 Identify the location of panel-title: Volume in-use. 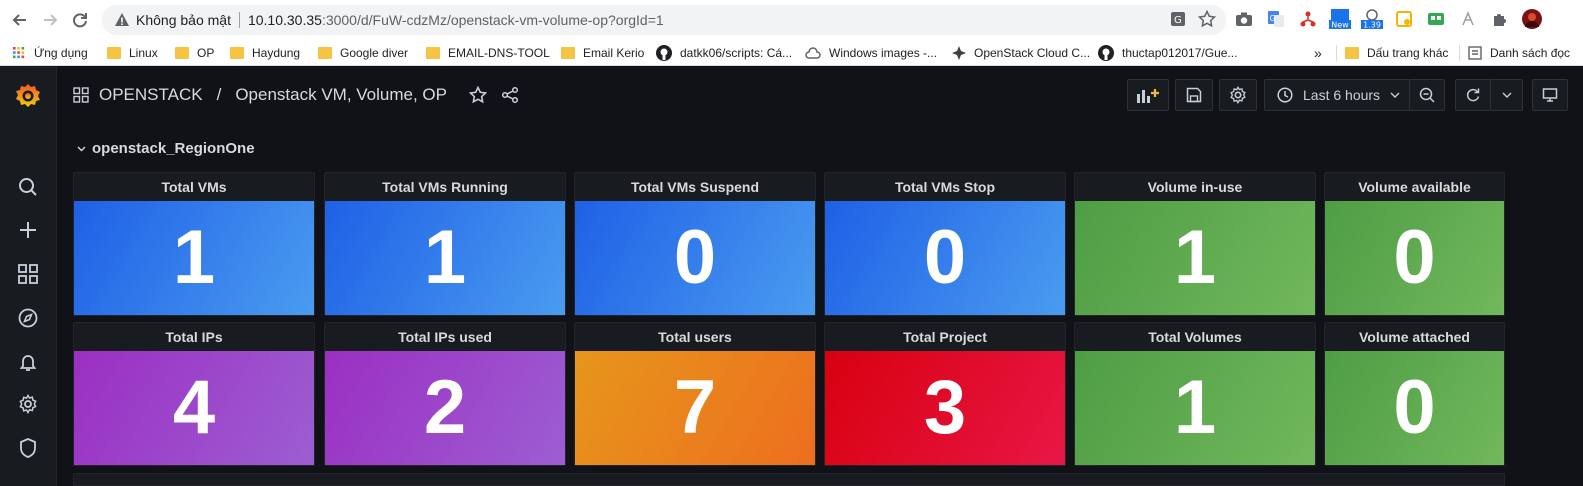
(1195, 187).